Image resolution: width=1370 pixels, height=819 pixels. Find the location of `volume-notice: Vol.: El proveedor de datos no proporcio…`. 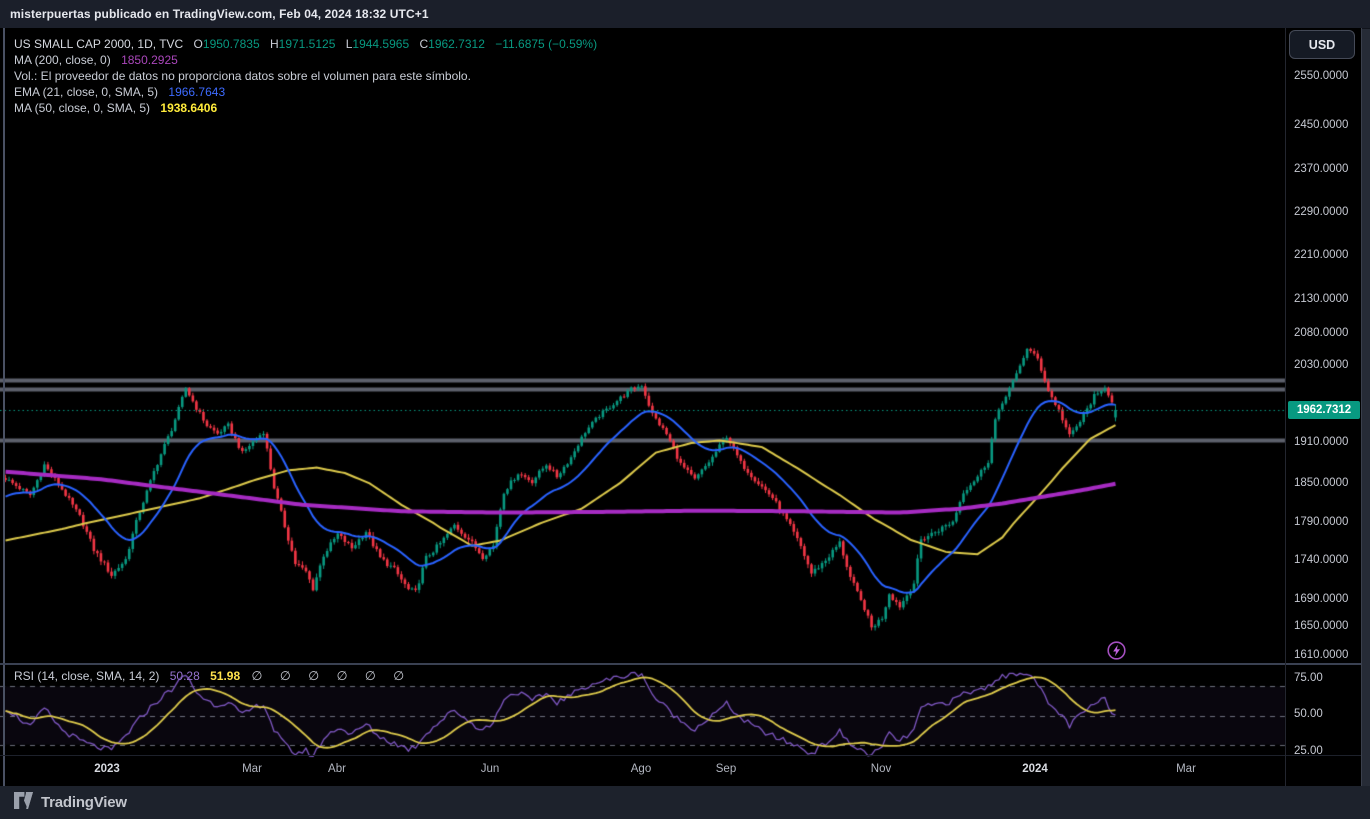

volume-notice: Vol.: El proveedor de datos no proporcio… is located at coordinates (242, 76).